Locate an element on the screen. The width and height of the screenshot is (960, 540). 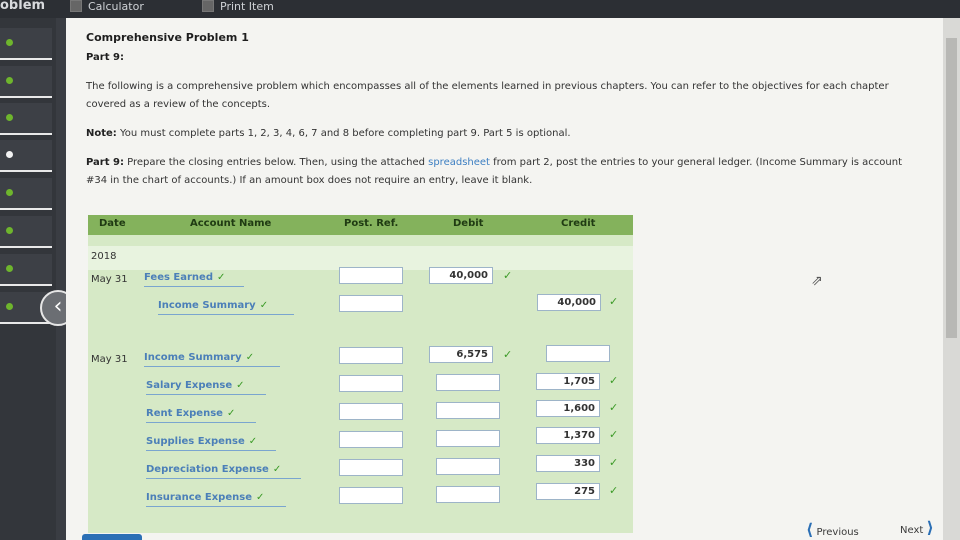
account-field-insurance-expense: Insurance Expense ✓ is located at coordinates (216, 499).